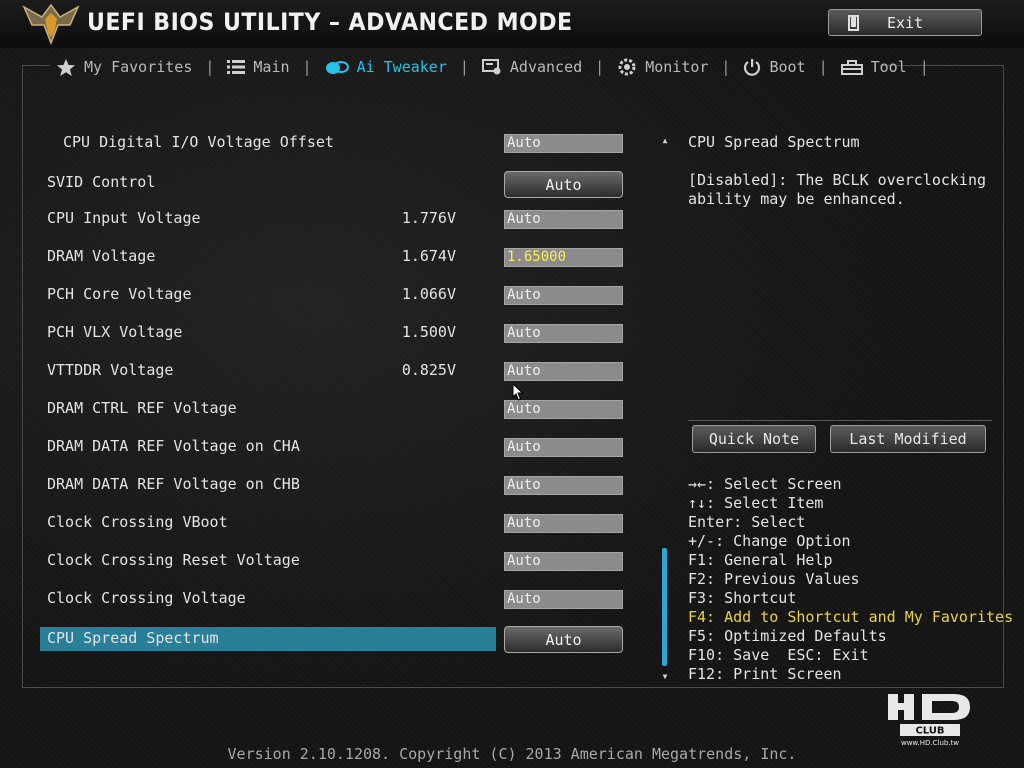  Describe the element at coordinates (428, 294) in the screenshot. I see `voltage-reading: 1.066V` at that location.